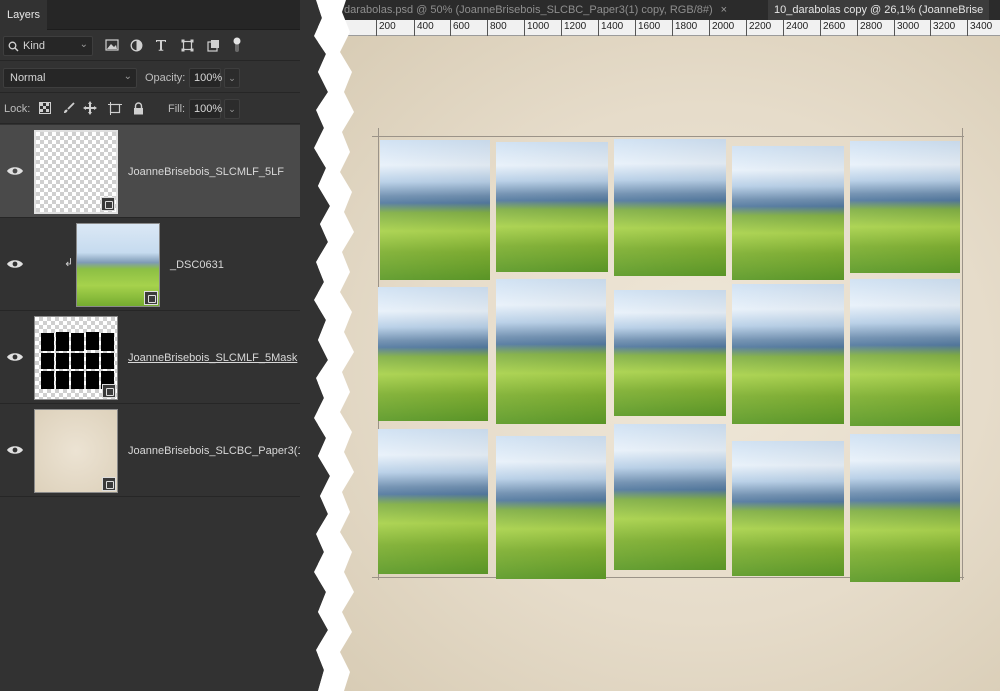 This screenshot has height=691, width=1000. I want to click on layer-name: _DSC0631, so click(197, 265).